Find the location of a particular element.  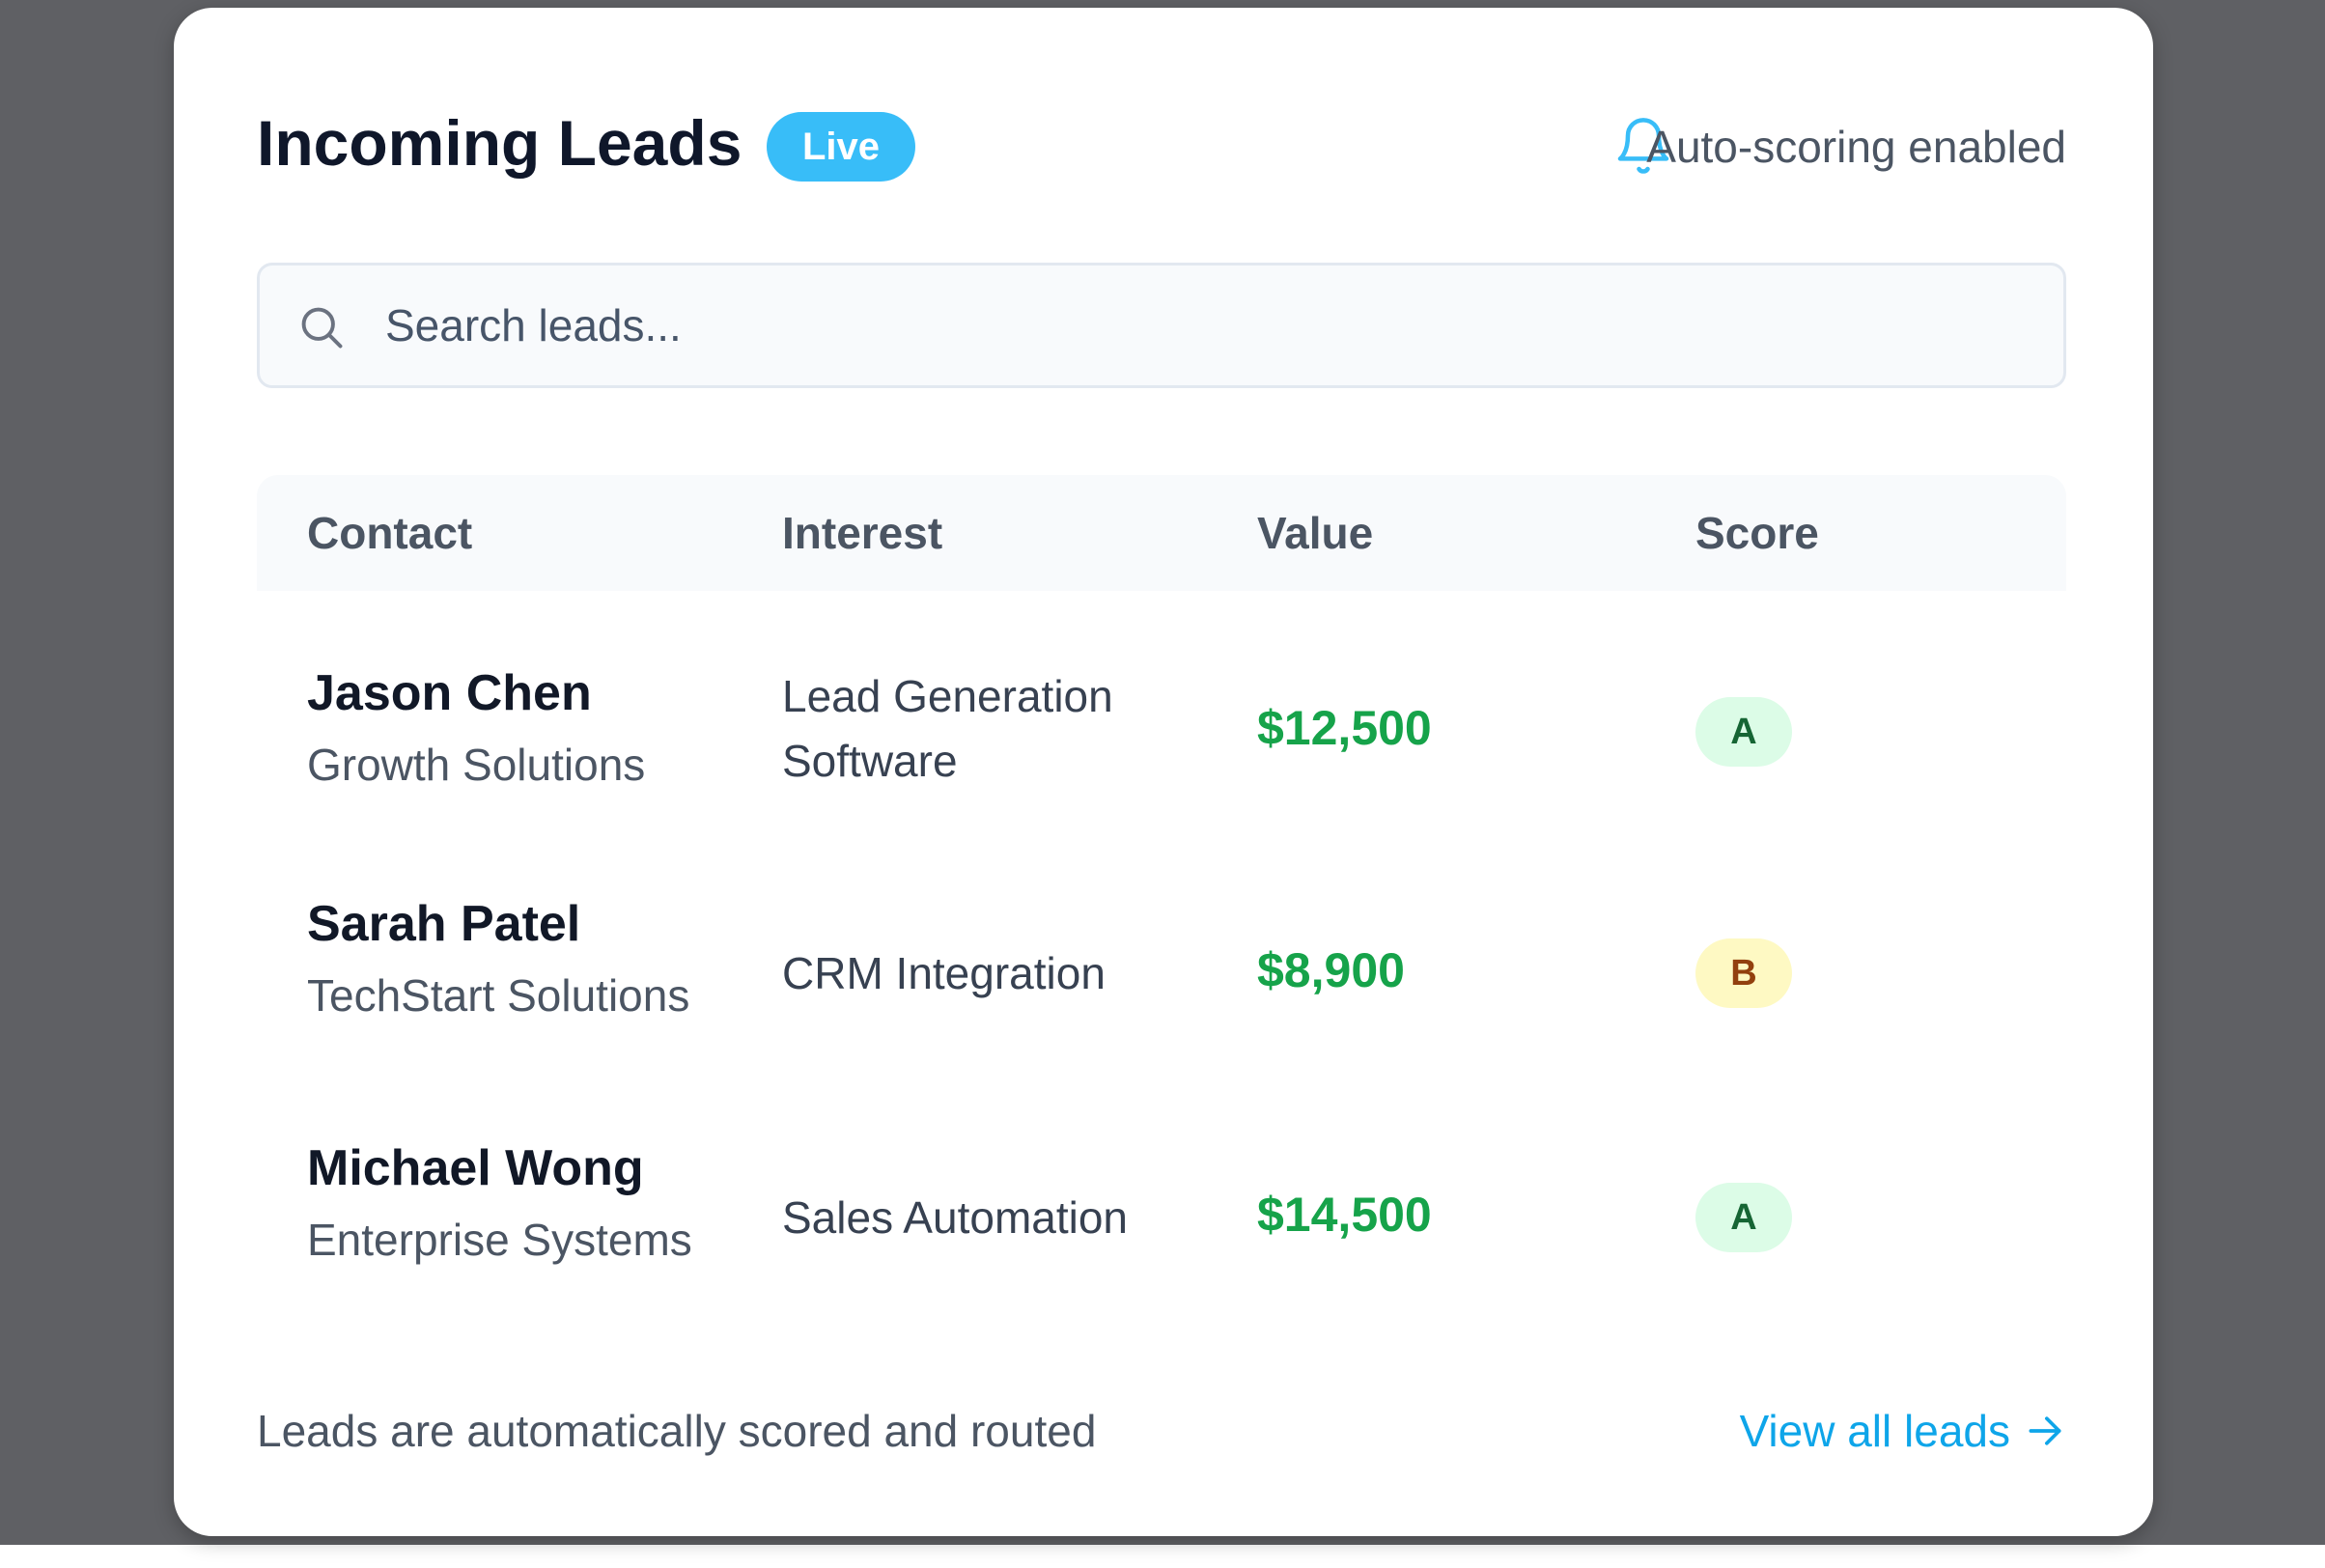

arrow-right-icon is located at coordinates (2045, 1431).